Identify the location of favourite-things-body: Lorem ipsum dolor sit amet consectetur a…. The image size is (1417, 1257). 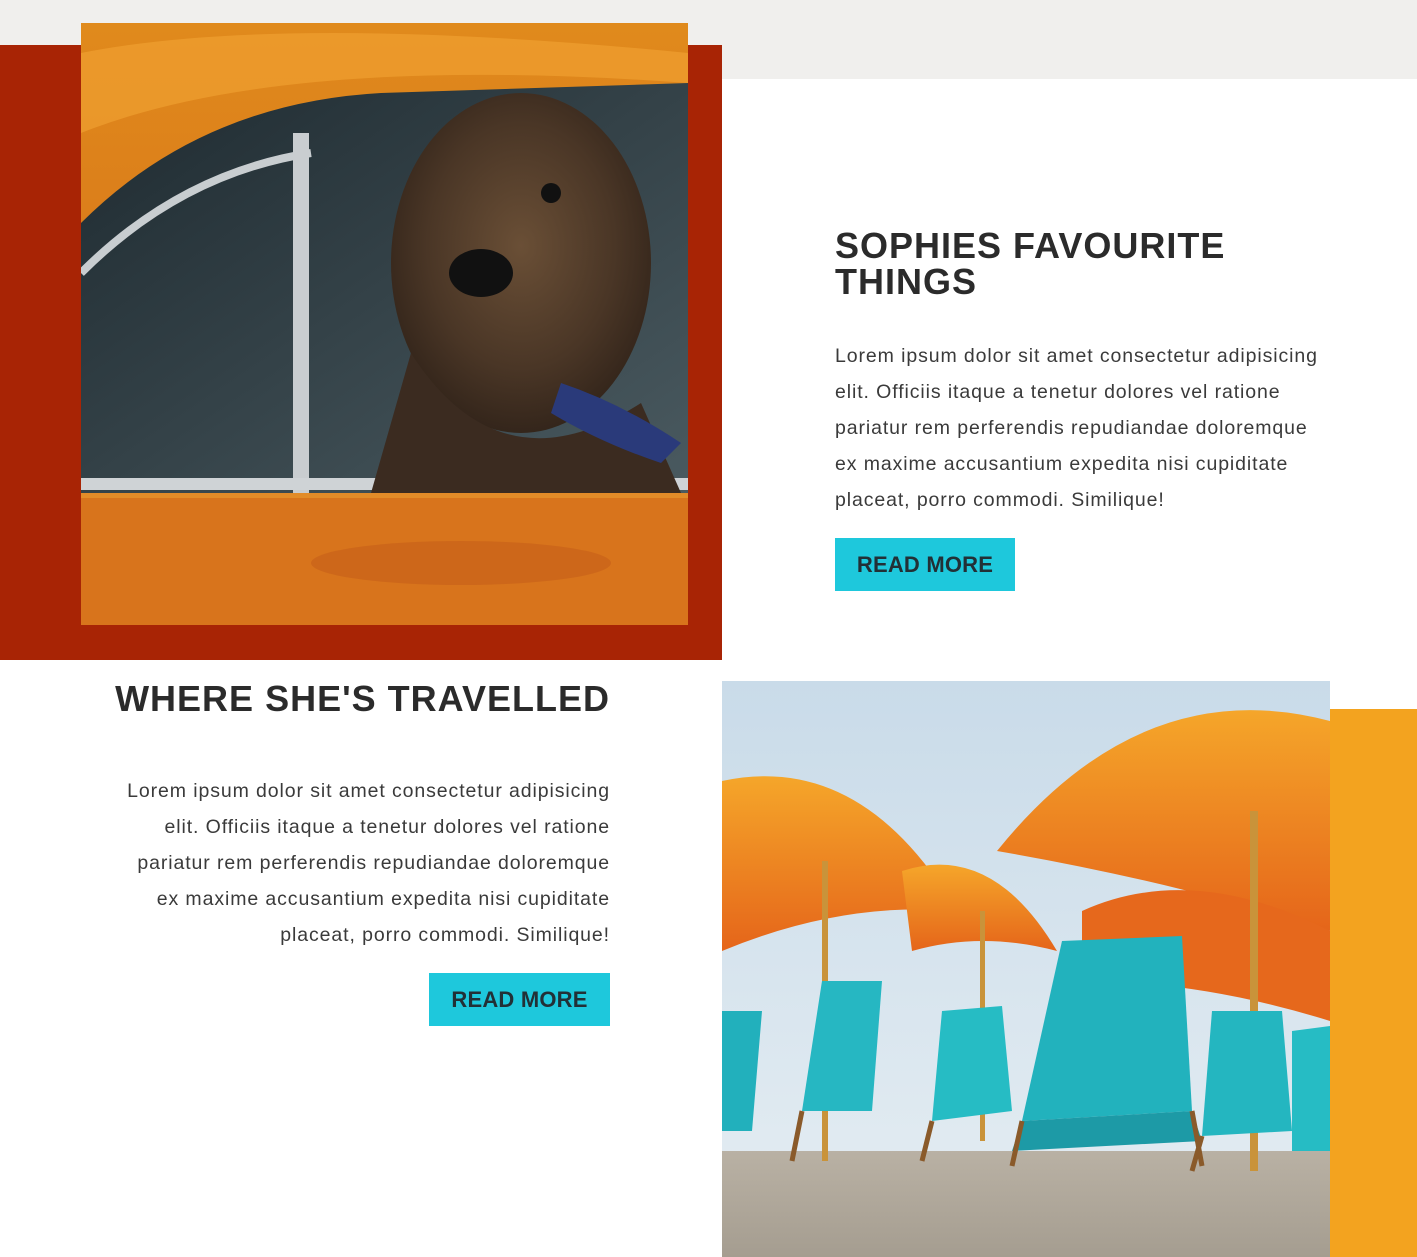
(1076, 428).